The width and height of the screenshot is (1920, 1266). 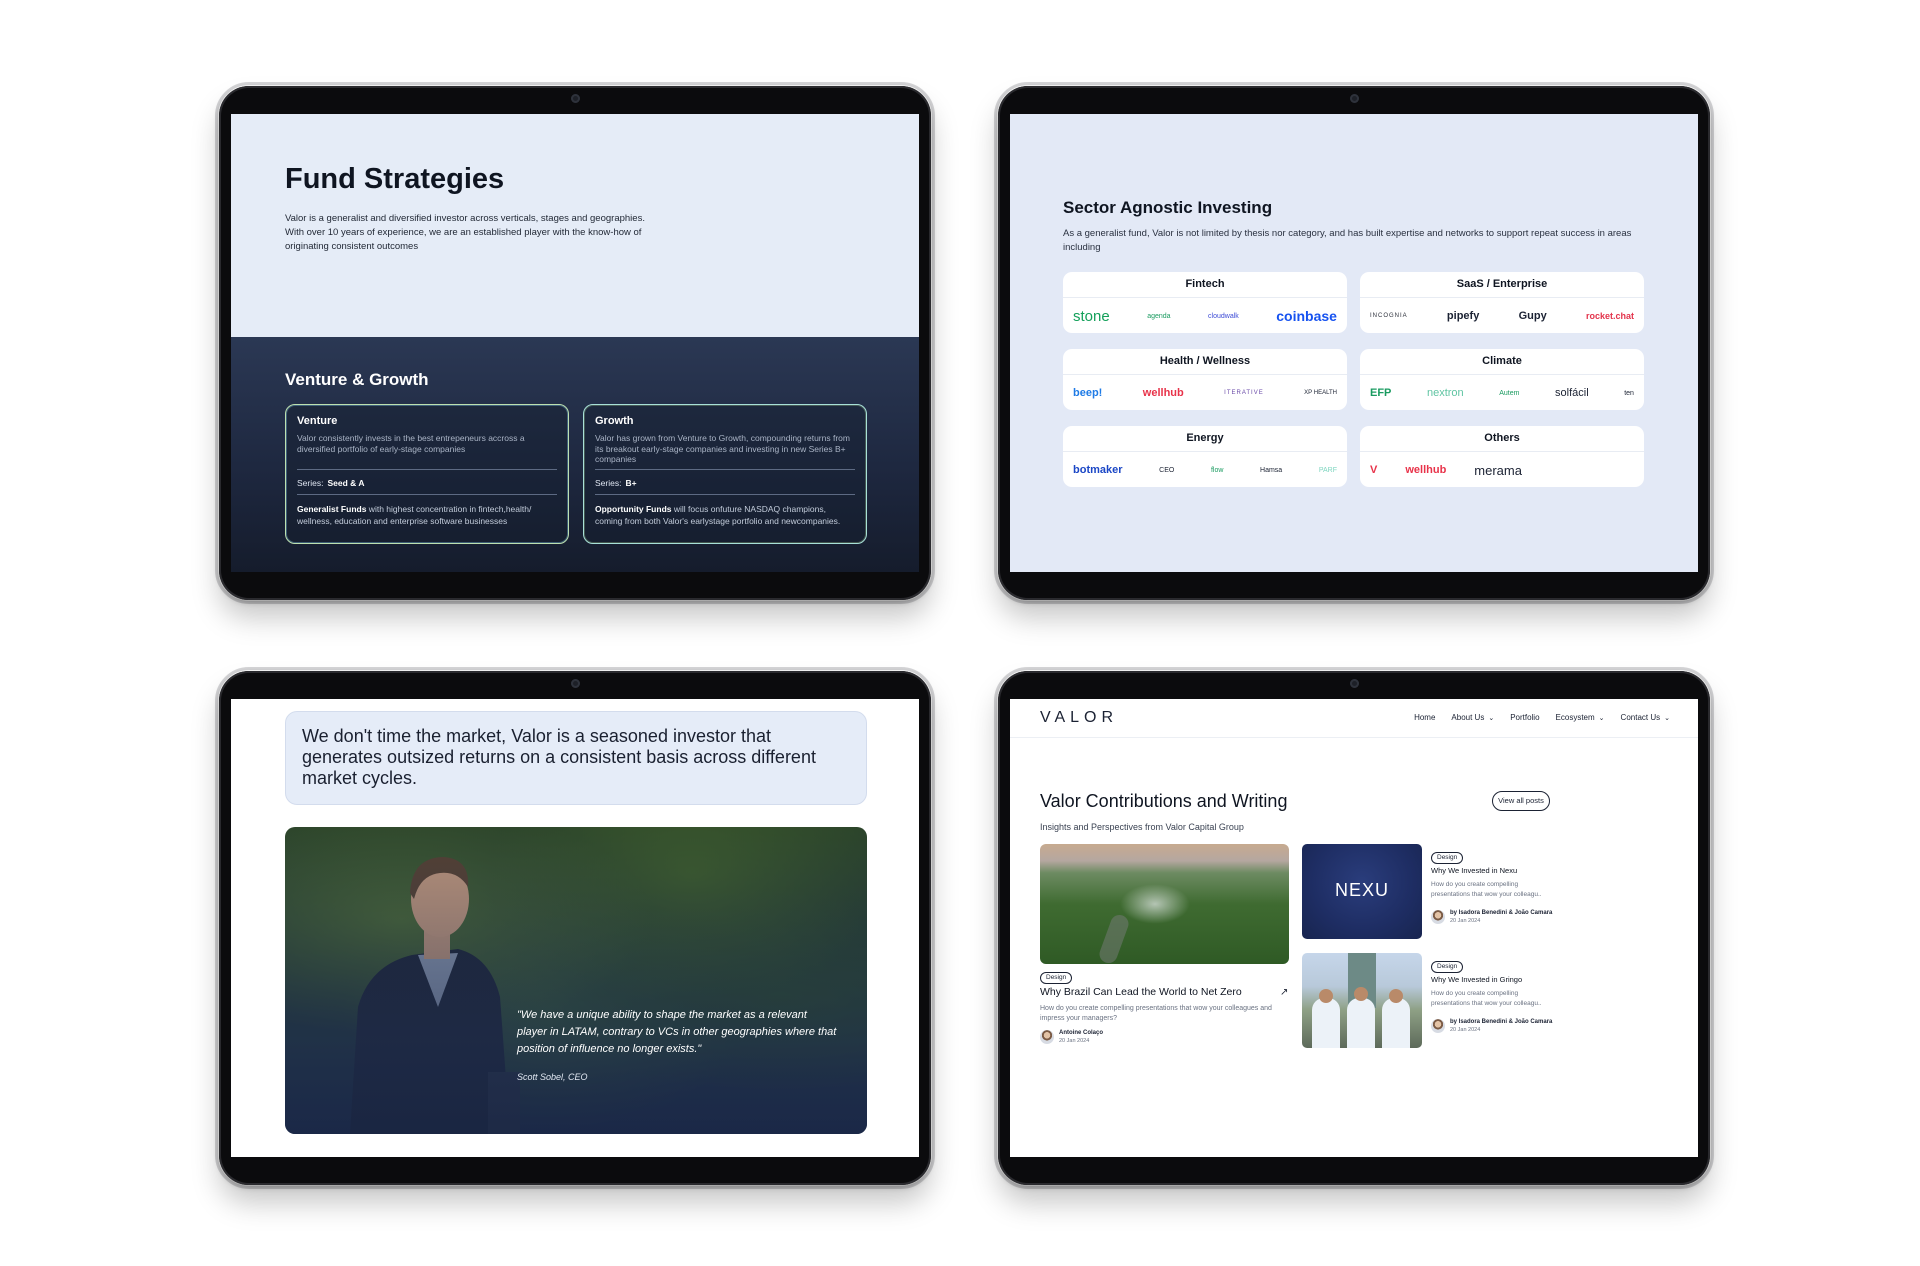 What do you see at coordinates (1476, 979) in the screenshot?
I see `post-title: Why We Invested in Gringo` at bounding box center [1476, 979].